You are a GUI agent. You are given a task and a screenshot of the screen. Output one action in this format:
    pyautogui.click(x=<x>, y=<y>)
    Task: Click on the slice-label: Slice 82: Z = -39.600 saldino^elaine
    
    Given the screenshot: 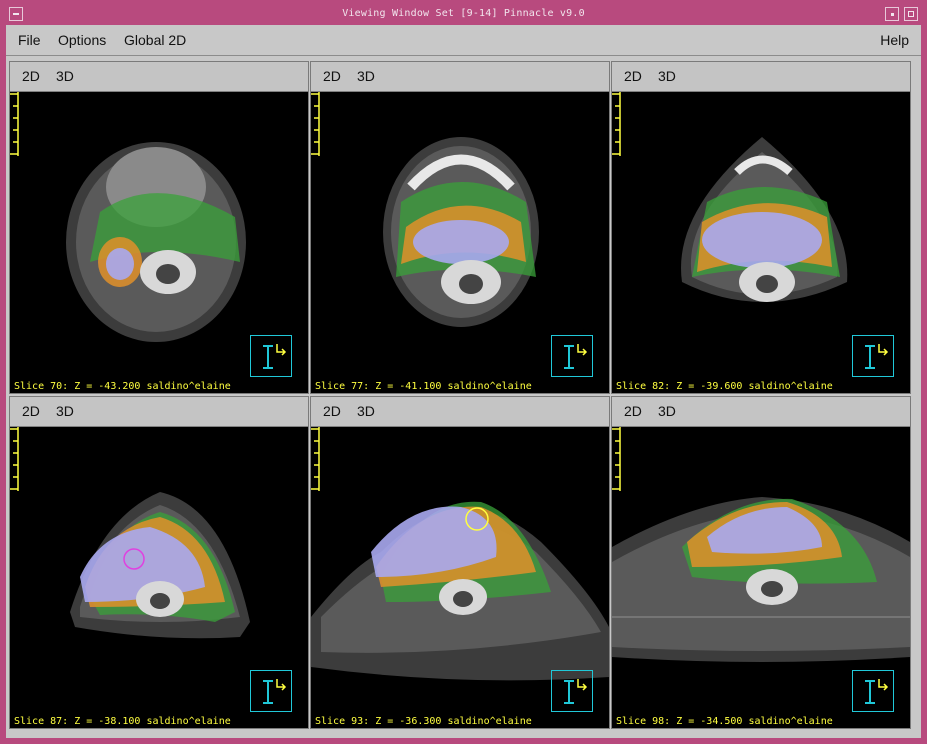 What is the action you would take?
    pyautogui.click(x=724, y=386)
    